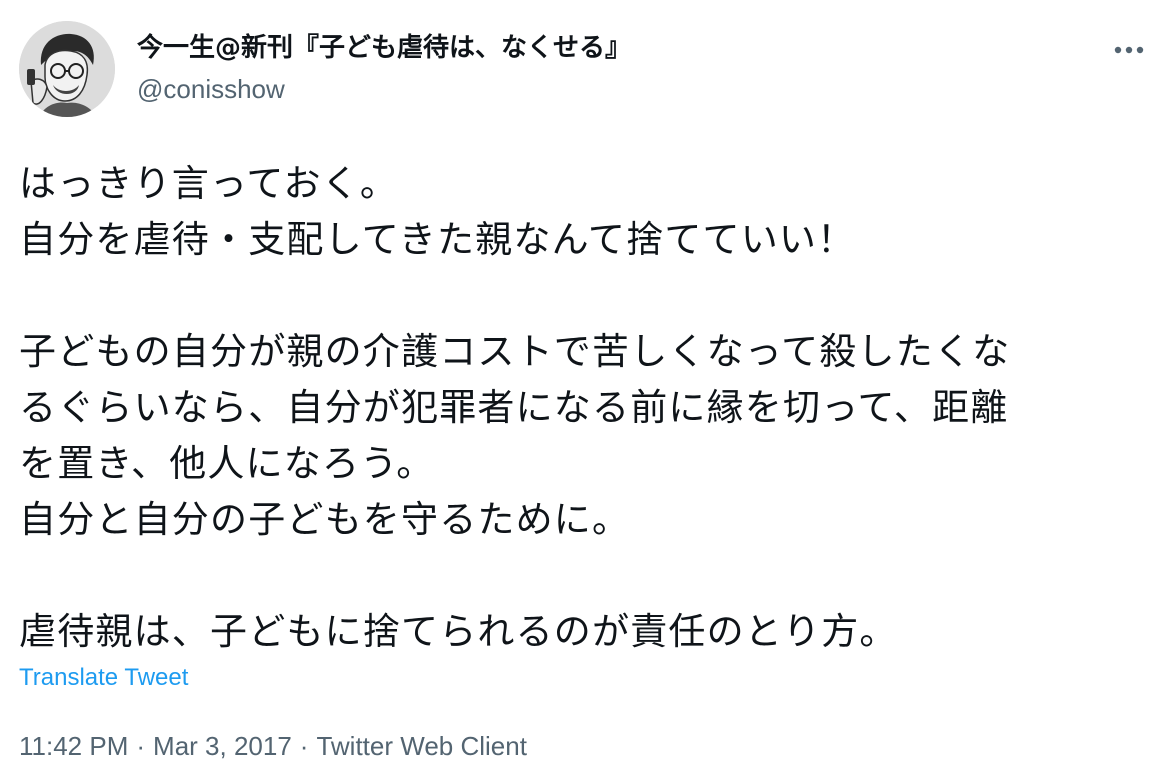  Describe the element at coordinates (211, 89) in the screenshot. I see `author-handle: @conisshow` at that location.